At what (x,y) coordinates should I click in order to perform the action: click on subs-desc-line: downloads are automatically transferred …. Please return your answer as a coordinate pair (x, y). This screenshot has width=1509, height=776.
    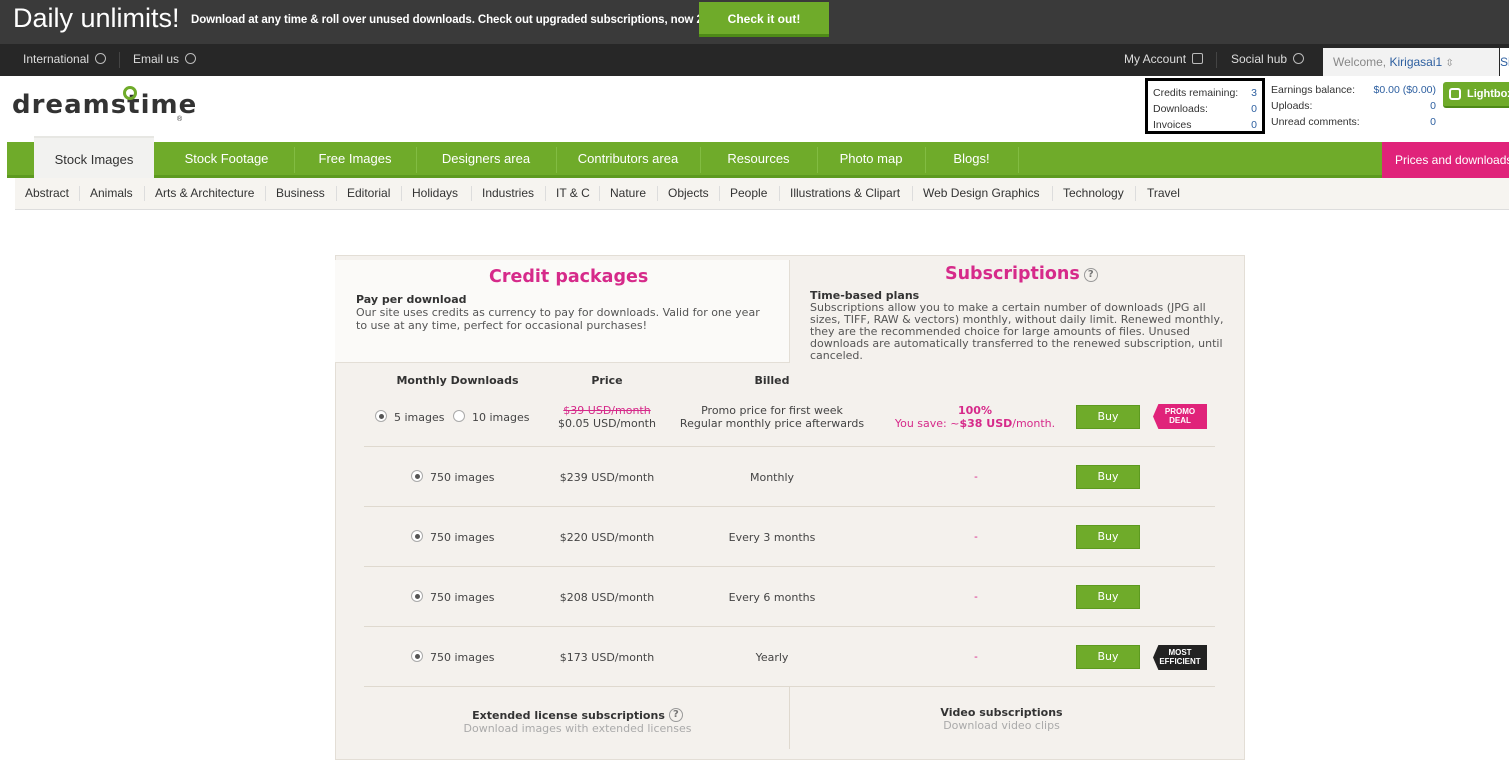
    Looking at the image, I should click on (1016, 343).